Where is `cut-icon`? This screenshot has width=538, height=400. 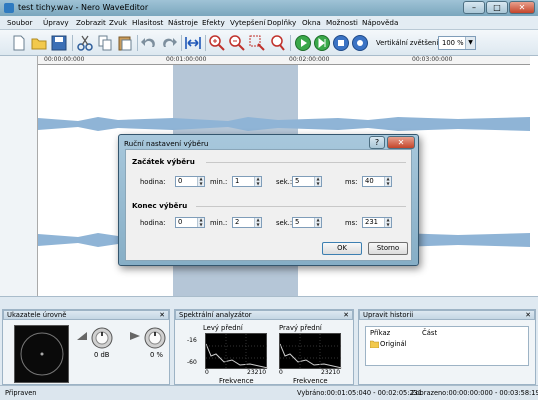 cut-icon is located at coordinates (85, 43).